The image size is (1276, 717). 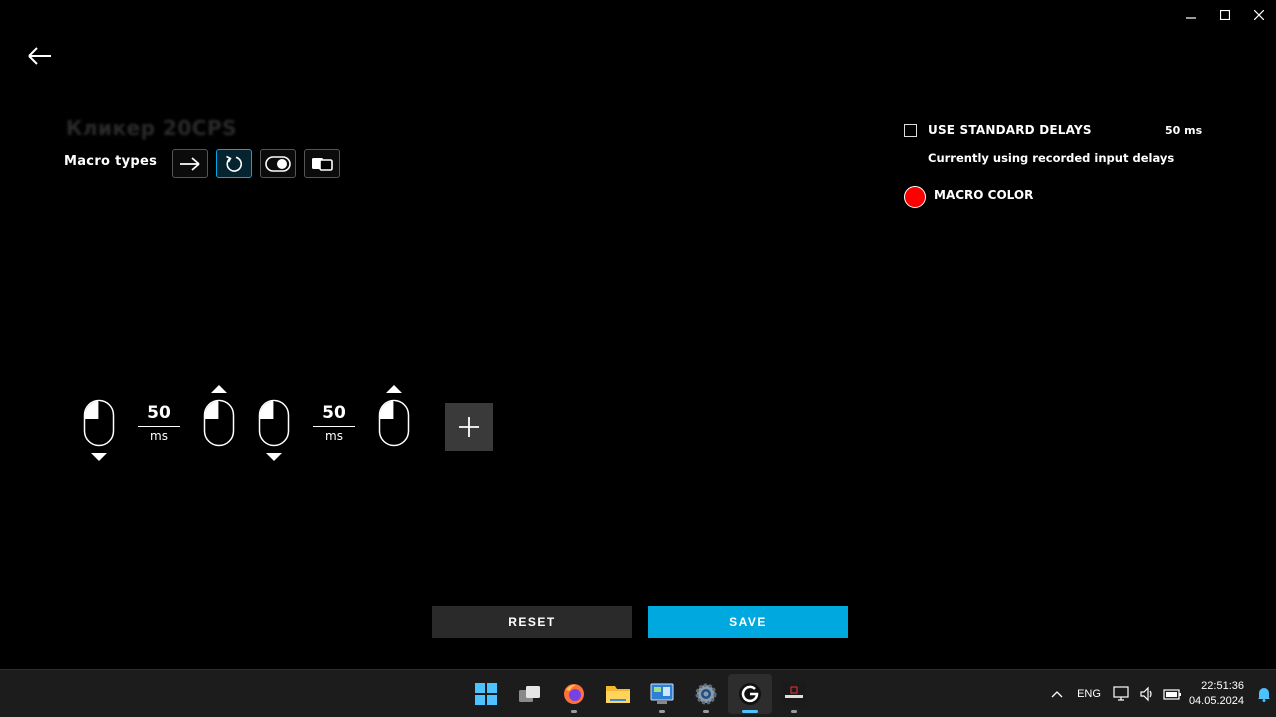 I want to click on taskbar-app-file-explorer, so click(x=618, y=694).